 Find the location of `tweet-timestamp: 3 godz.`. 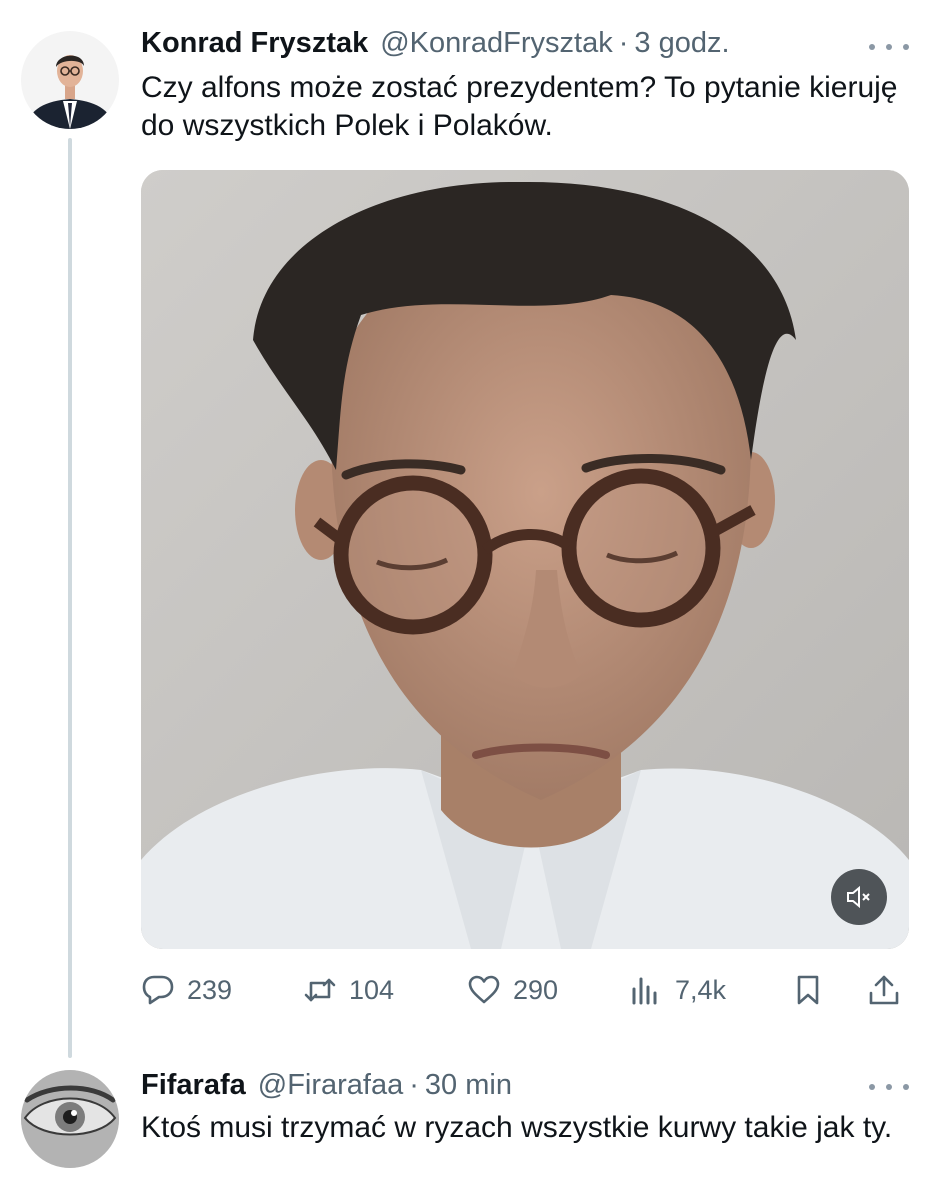

tweet-timestamp: 3 godz. is located at coordinates (681, 43).